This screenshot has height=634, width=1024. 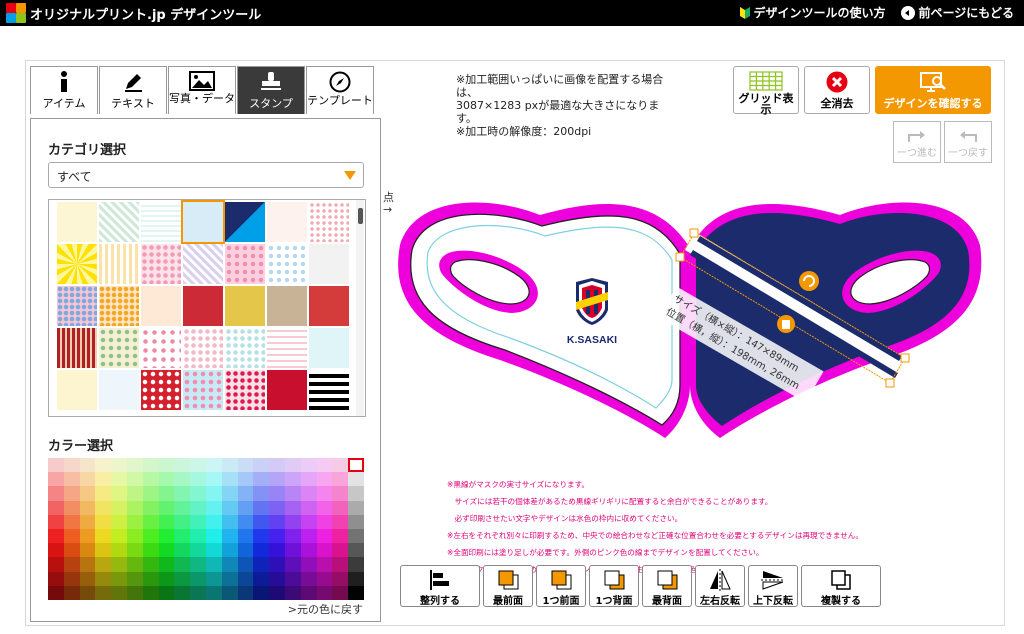 What do you see at coordinates (325, 609) in the screenshot?
I see `revert-color-link: >元の色に戻す` at bounding box center [325, 609].